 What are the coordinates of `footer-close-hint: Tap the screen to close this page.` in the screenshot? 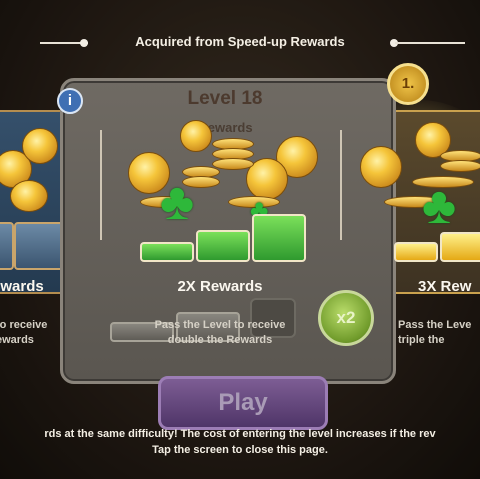 It's located at (240, 450).